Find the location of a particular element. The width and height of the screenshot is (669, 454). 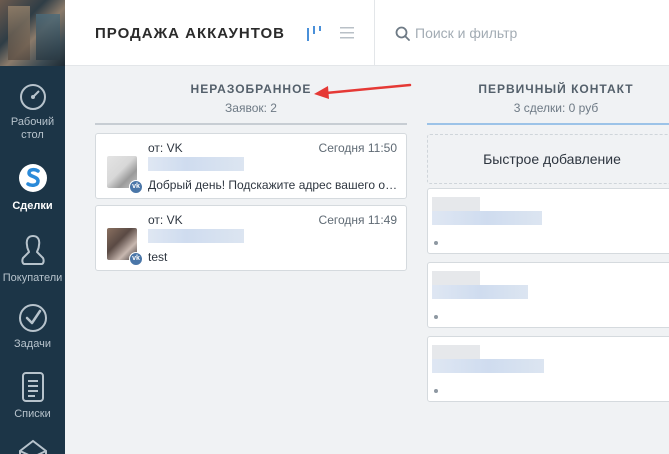

red-arrow-annotation is located at coordinates (363, 91).